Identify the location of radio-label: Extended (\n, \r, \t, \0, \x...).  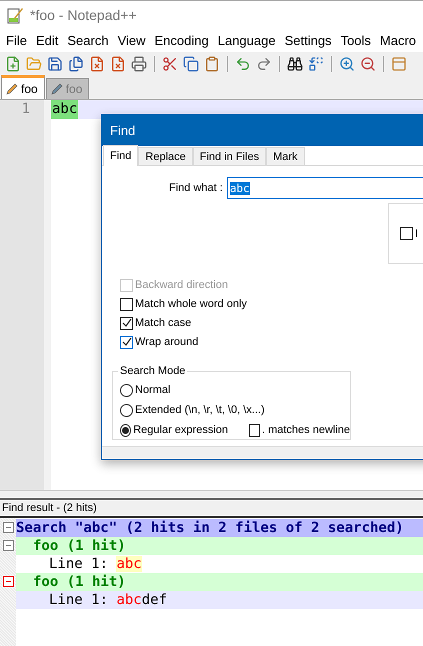
(200, 410).